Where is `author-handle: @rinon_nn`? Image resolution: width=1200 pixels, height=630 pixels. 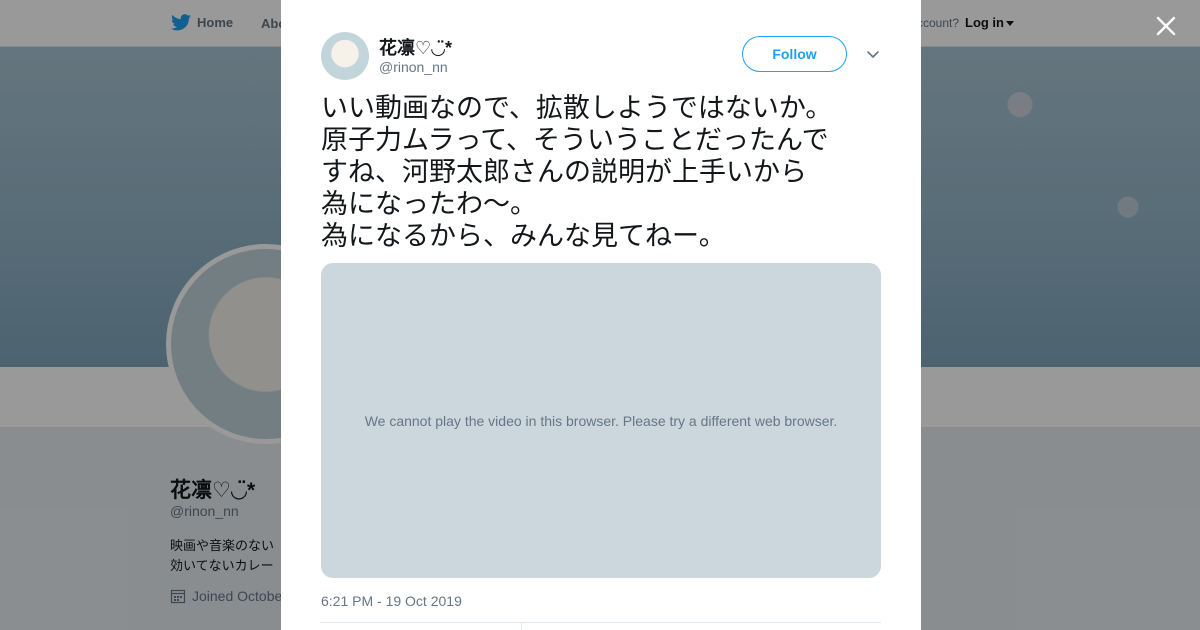
author-handle: @rinon_nn is located at coordinates (413, 67).